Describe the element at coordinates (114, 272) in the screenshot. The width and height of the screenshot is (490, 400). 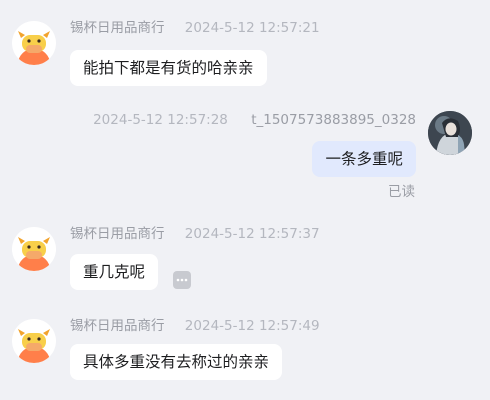
I see `message-bubble: 重几克呢` at that location.